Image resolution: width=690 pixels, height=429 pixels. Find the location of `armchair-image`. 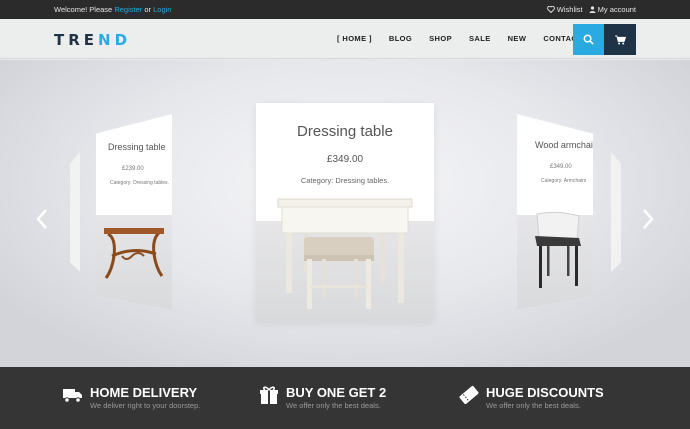

armchair-image is located at coordinates (558, 249).